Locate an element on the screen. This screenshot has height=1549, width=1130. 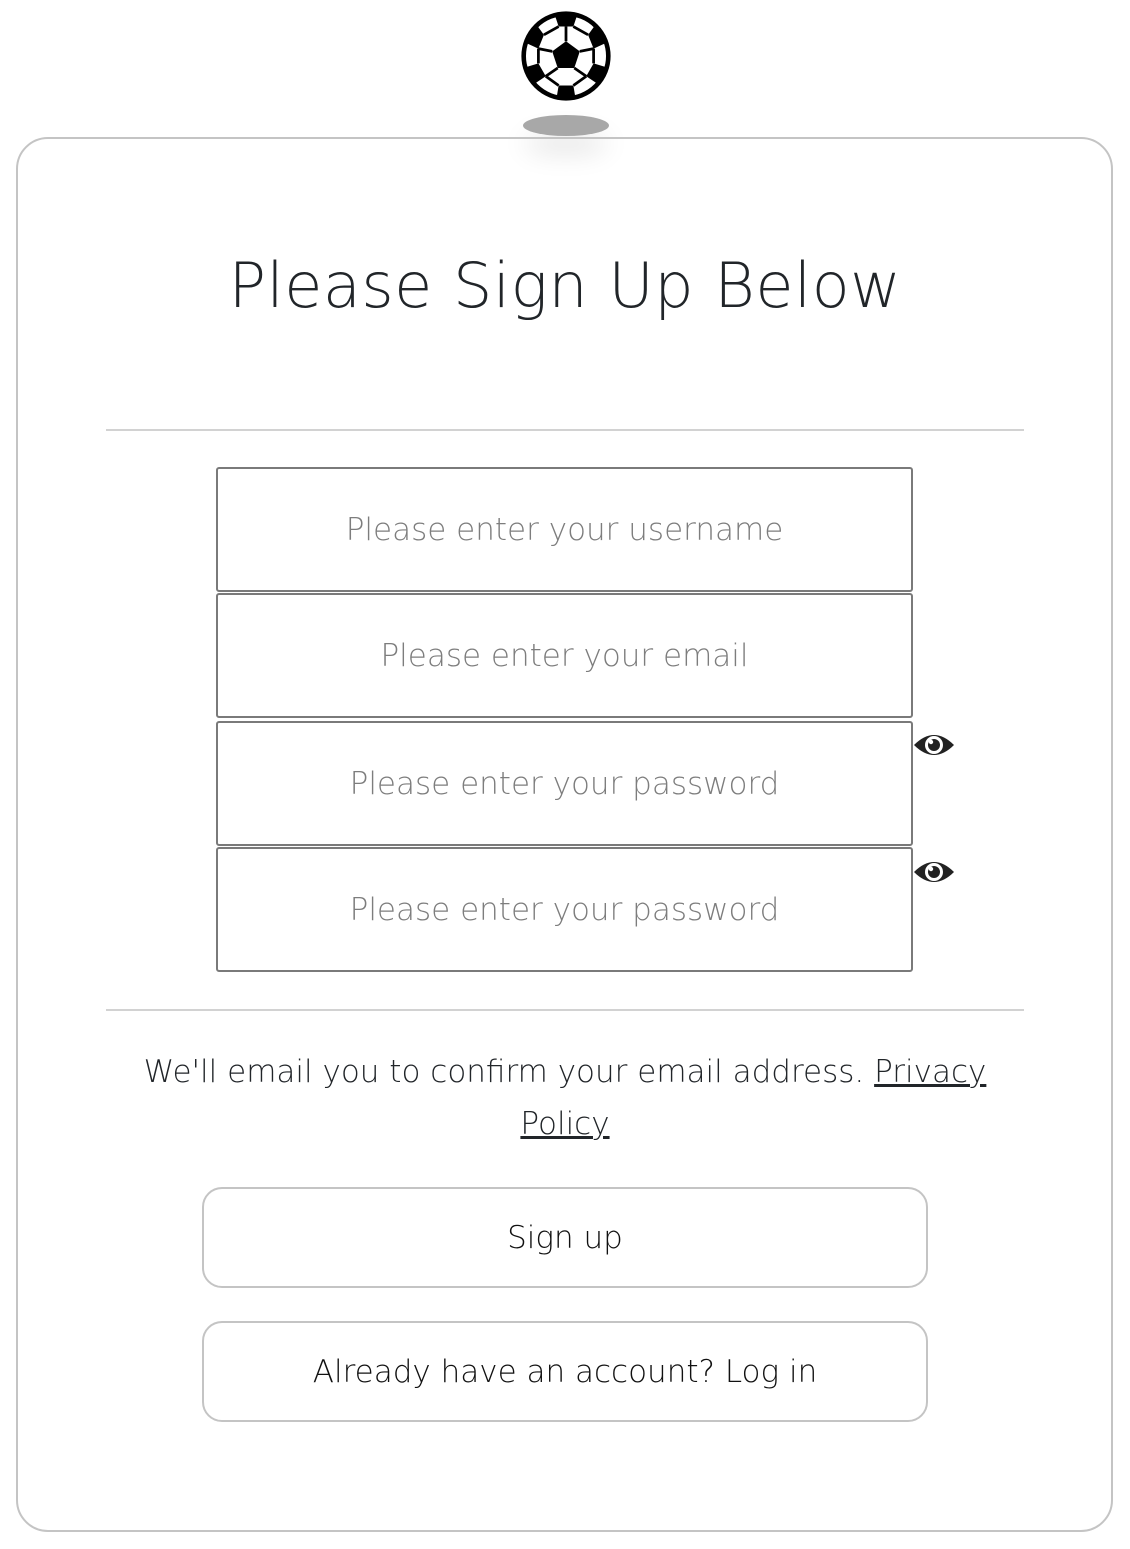
divider-top is located at coordinates (565, 430).